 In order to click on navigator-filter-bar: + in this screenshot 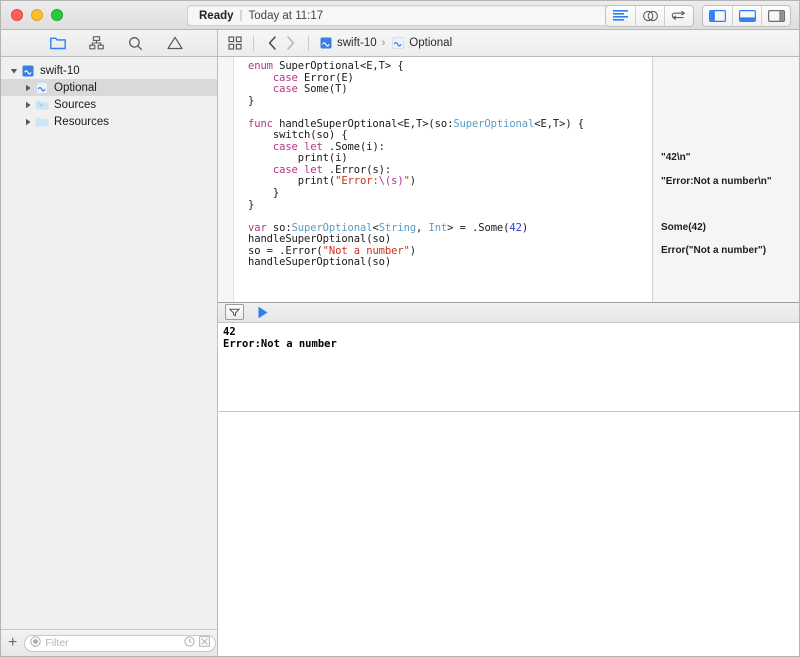, I will do `click(109, 642)`.